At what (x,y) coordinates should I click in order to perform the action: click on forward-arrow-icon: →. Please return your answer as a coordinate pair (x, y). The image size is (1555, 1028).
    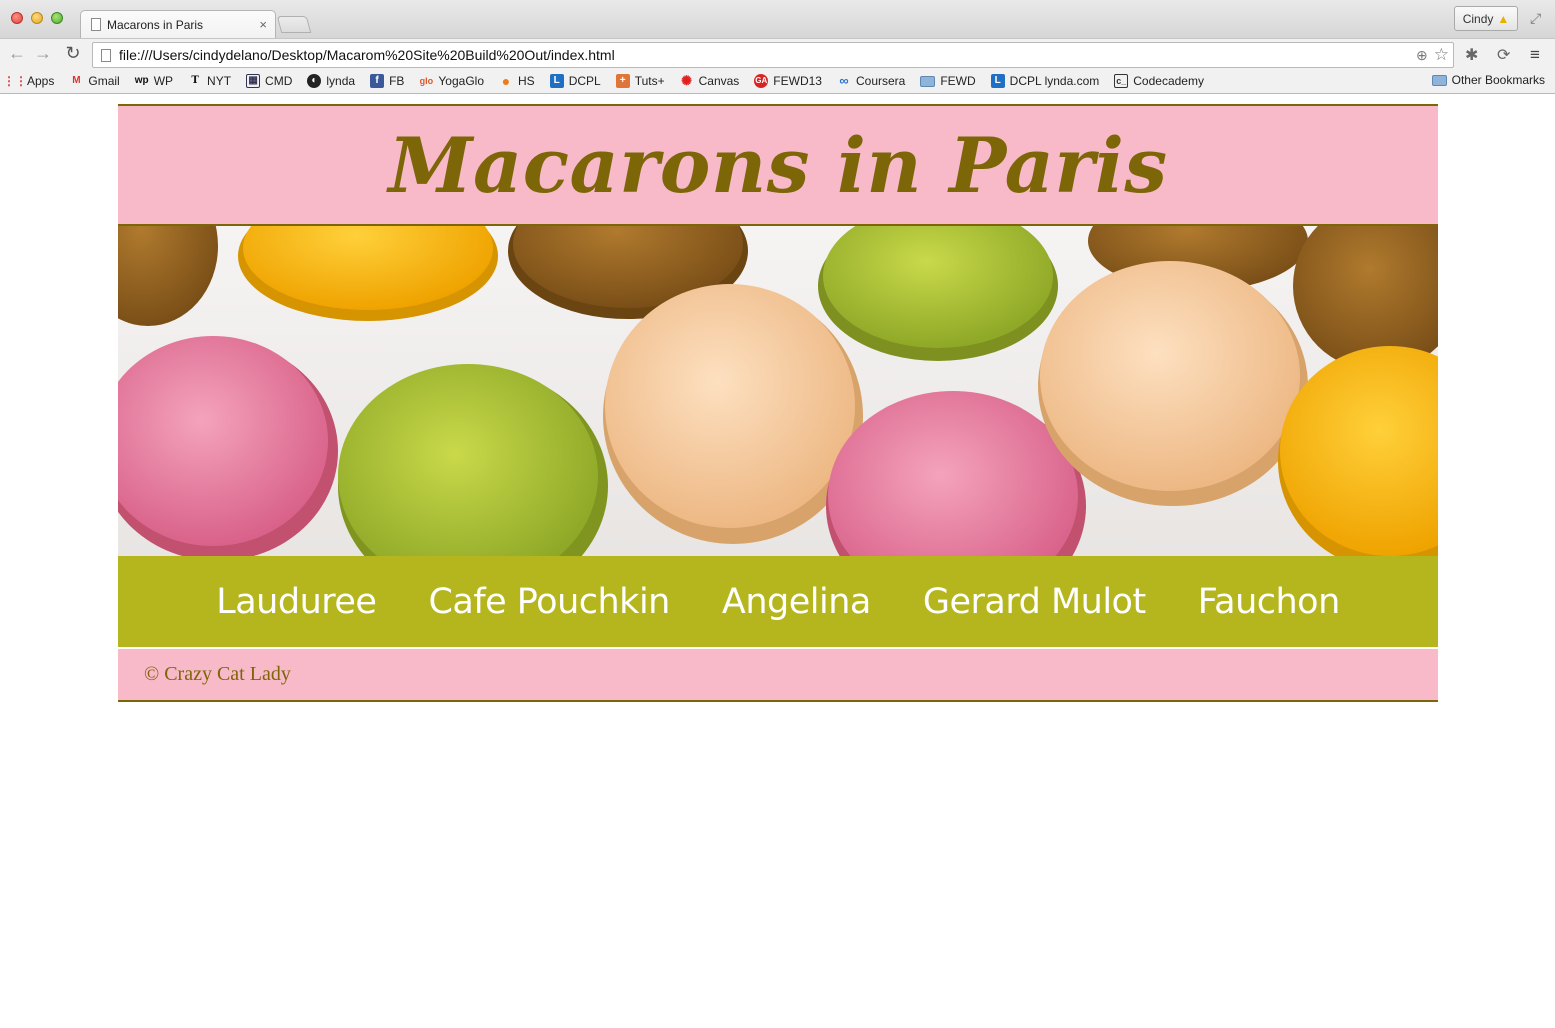
    Looking at the image, I should click on (43, 53).